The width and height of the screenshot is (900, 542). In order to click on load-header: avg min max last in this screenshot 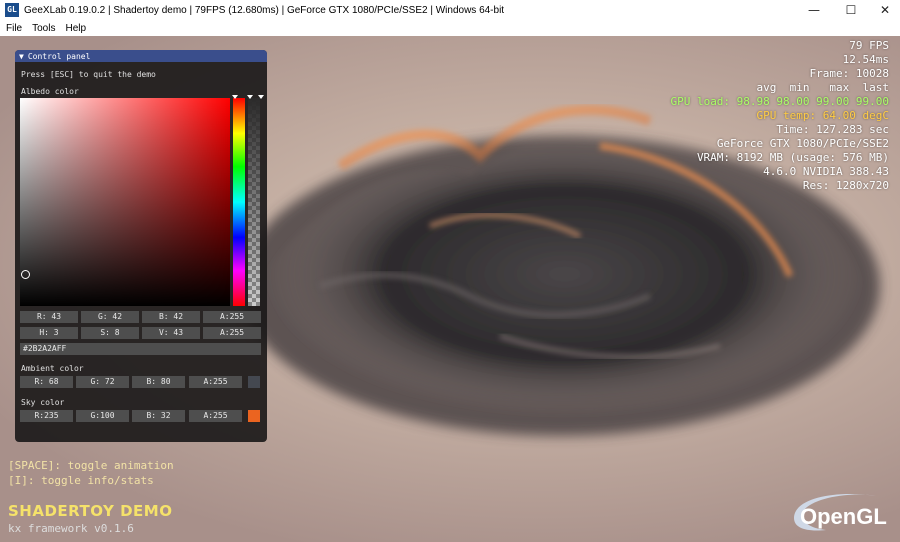, I will do `click(822, 87)`.